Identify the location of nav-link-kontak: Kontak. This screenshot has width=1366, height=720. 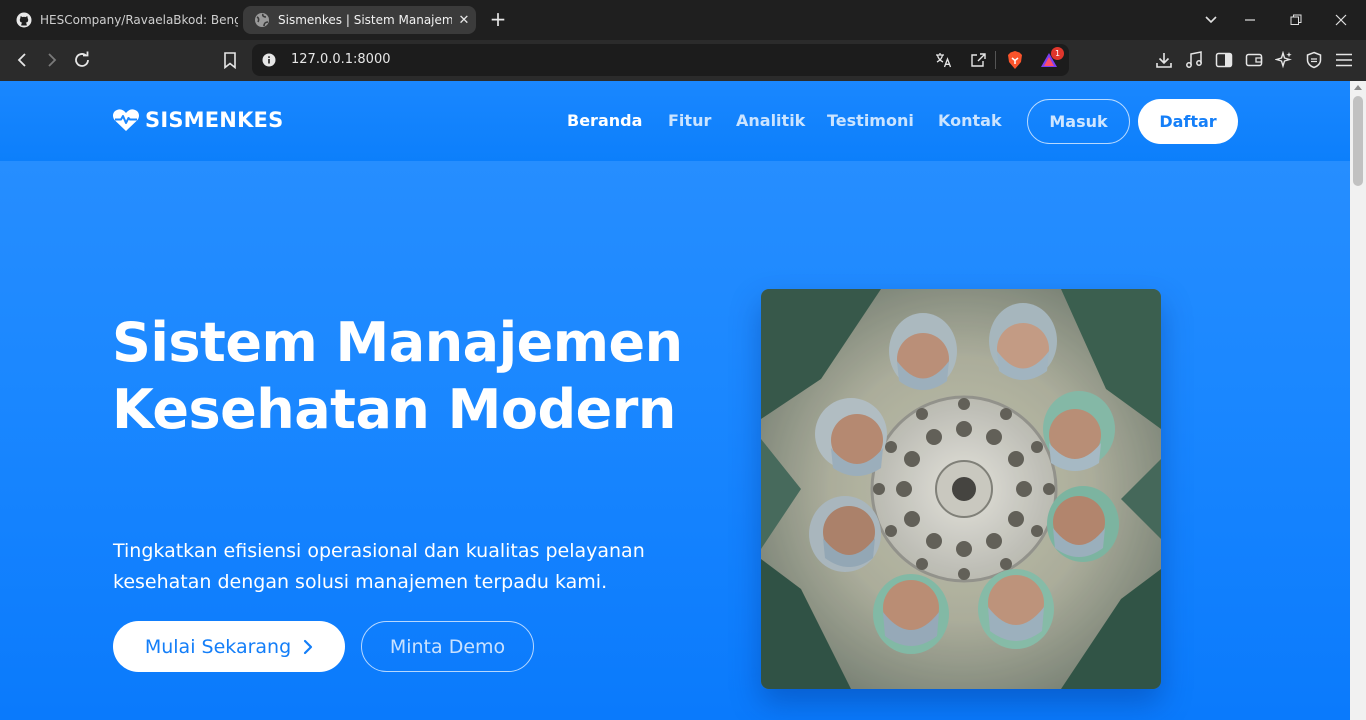
(970, 120).